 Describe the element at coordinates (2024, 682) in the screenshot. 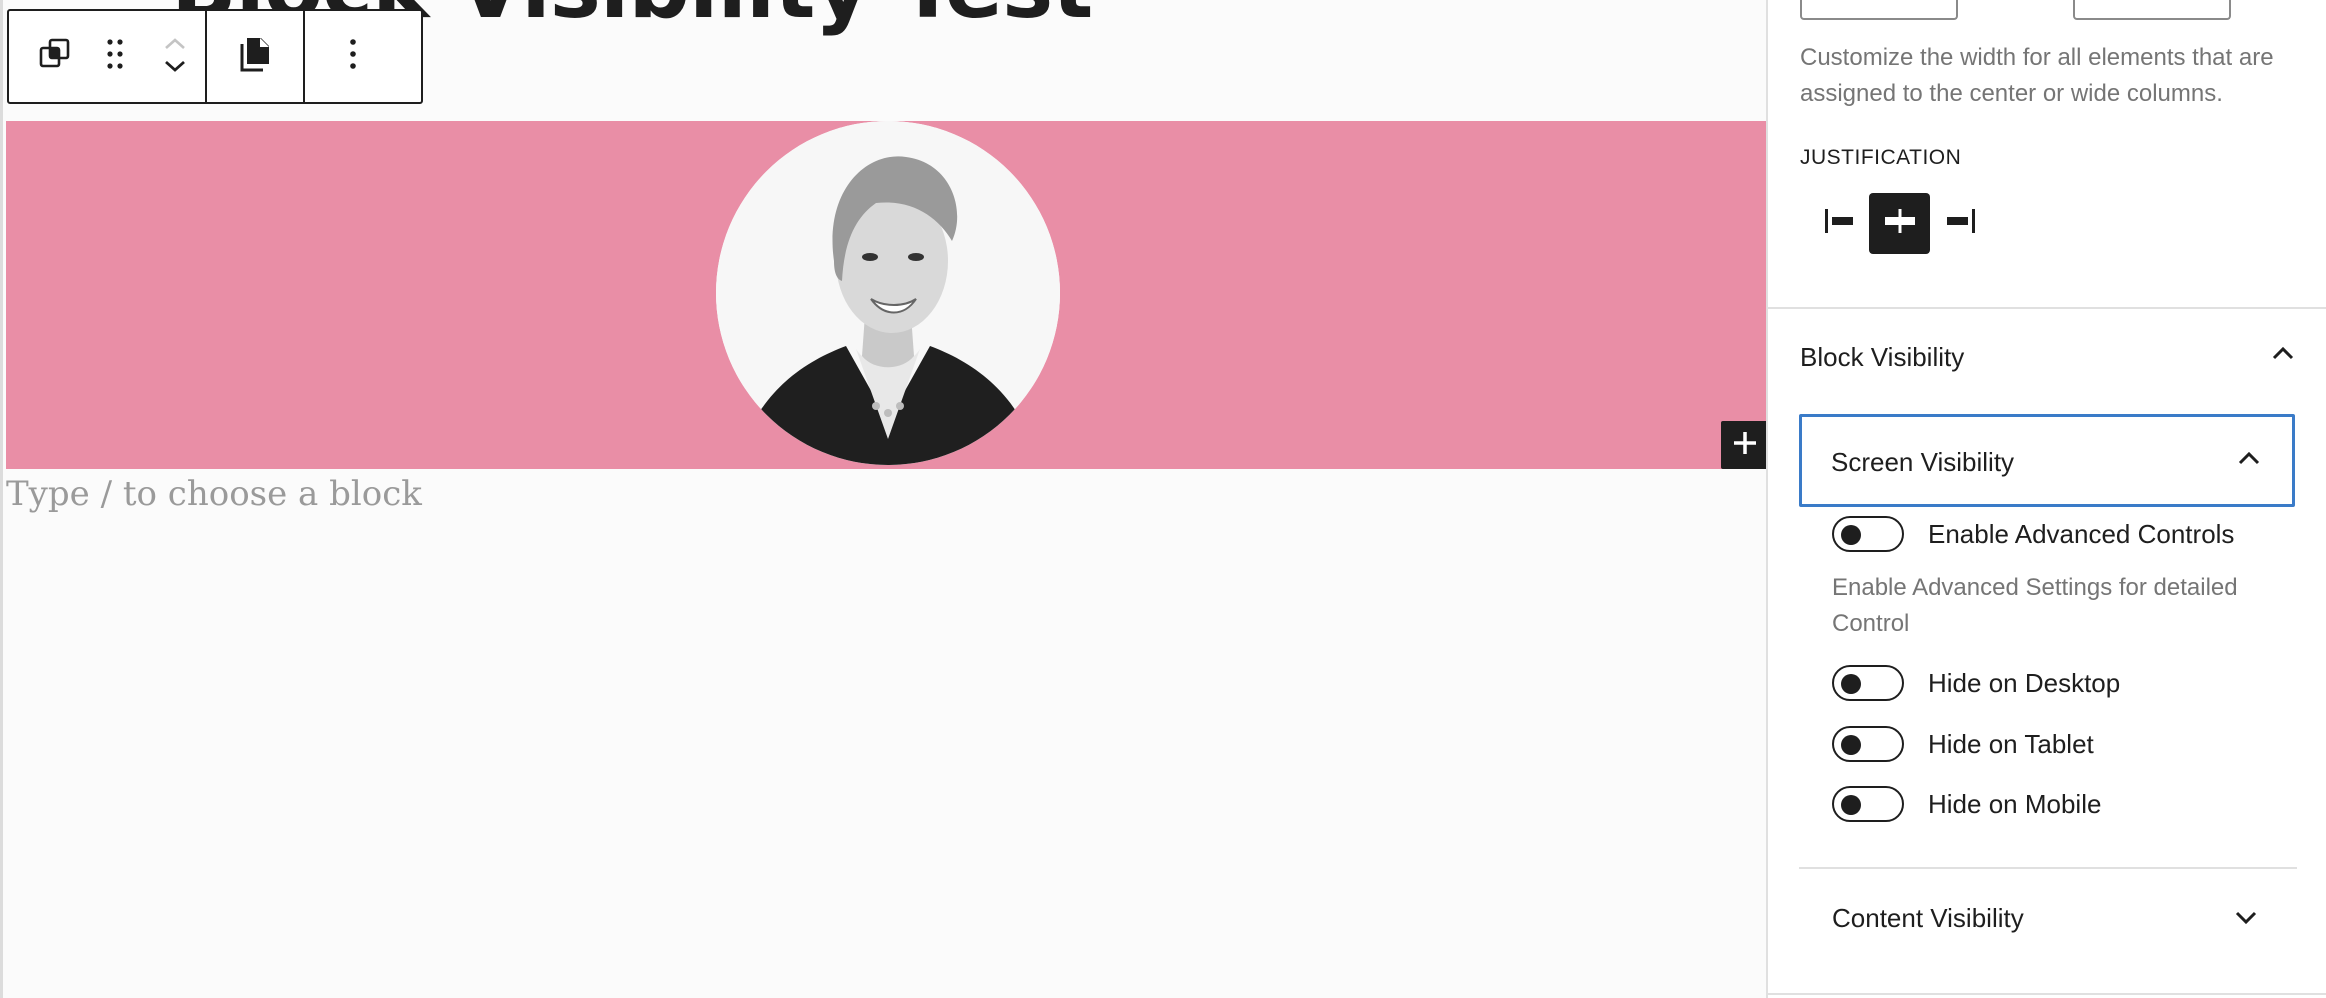

I see `hide-on-desktop-label: Hide on Desktop` at that location.